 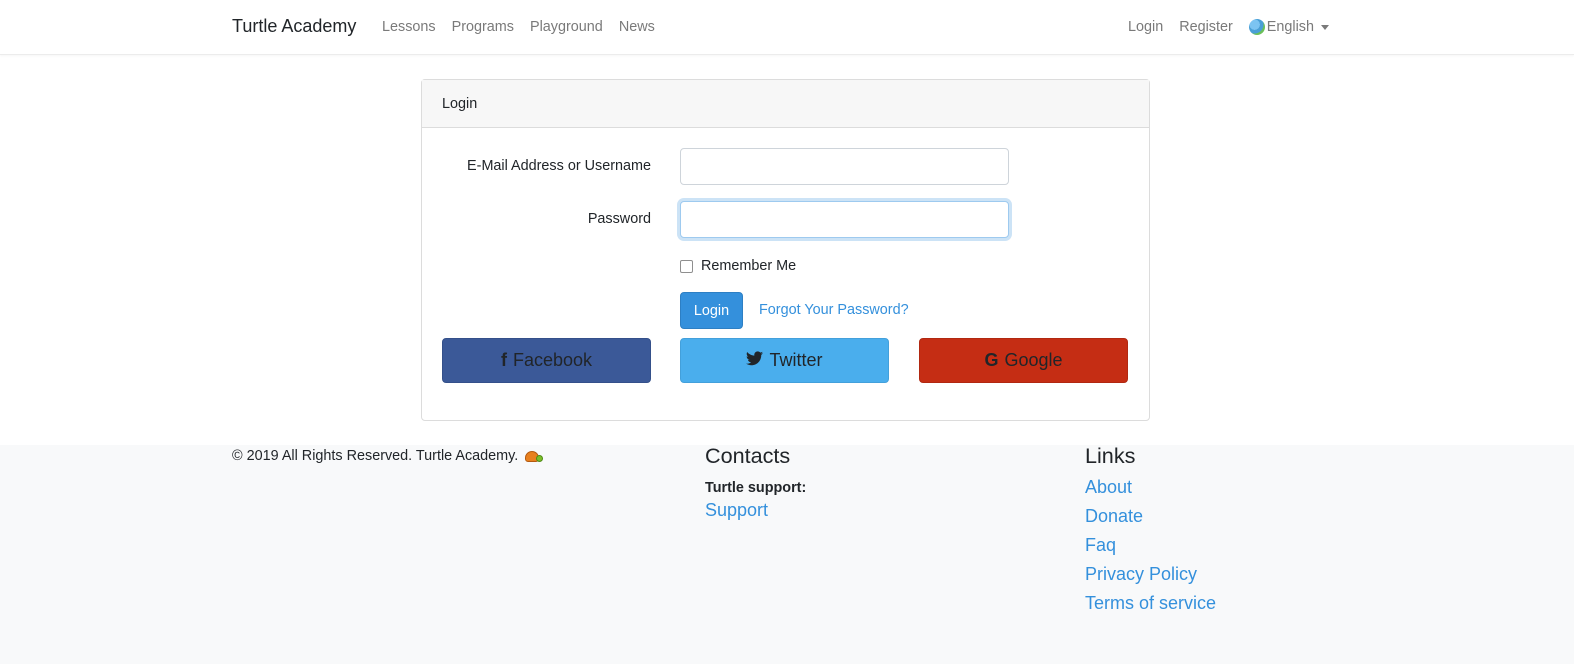 What do you see at coordinates (1110, 455) in the screenshot?
I see `links-heading: Links` at bounding box center [1110, 455].